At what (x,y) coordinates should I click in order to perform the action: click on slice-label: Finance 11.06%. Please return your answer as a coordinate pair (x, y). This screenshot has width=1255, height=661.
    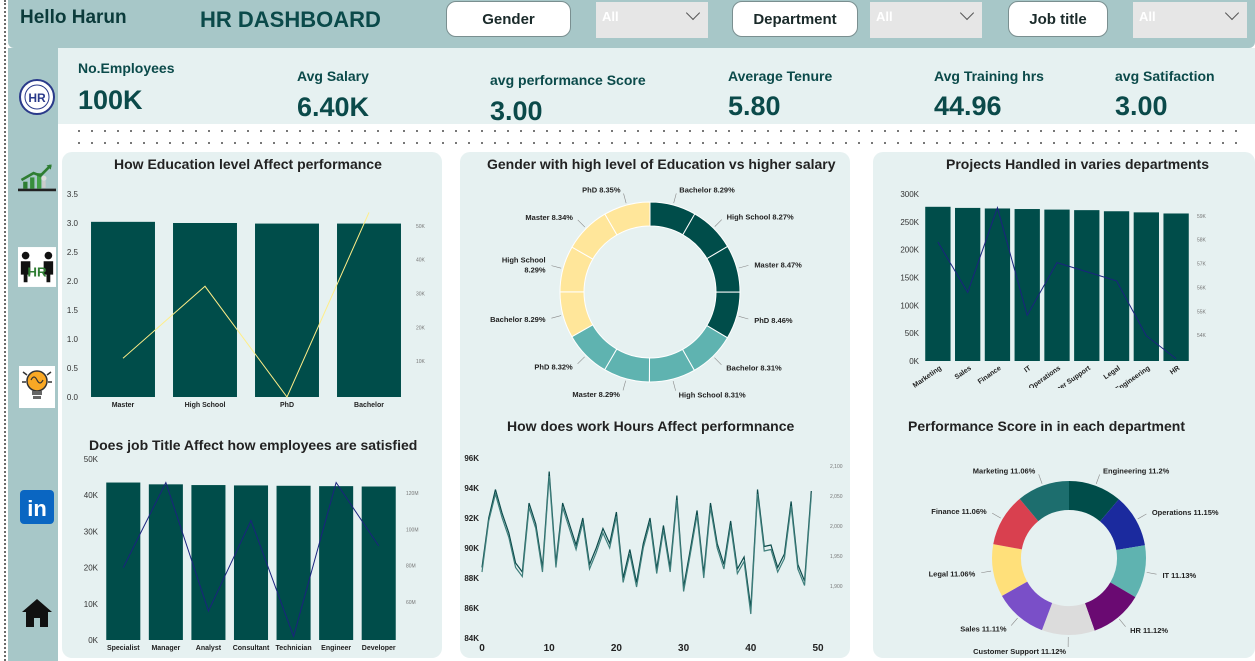
    Looking at the image, I should click on (959, 511).